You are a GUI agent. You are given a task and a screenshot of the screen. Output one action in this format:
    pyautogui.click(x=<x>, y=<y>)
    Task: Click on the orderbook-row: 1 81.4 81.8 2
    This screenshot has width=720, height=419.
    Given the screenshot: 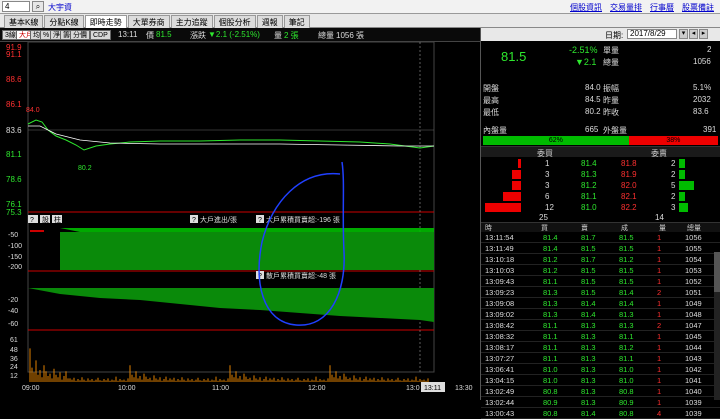 What is the action you would take?
    pyautogui.click(x=600, y=163)
    